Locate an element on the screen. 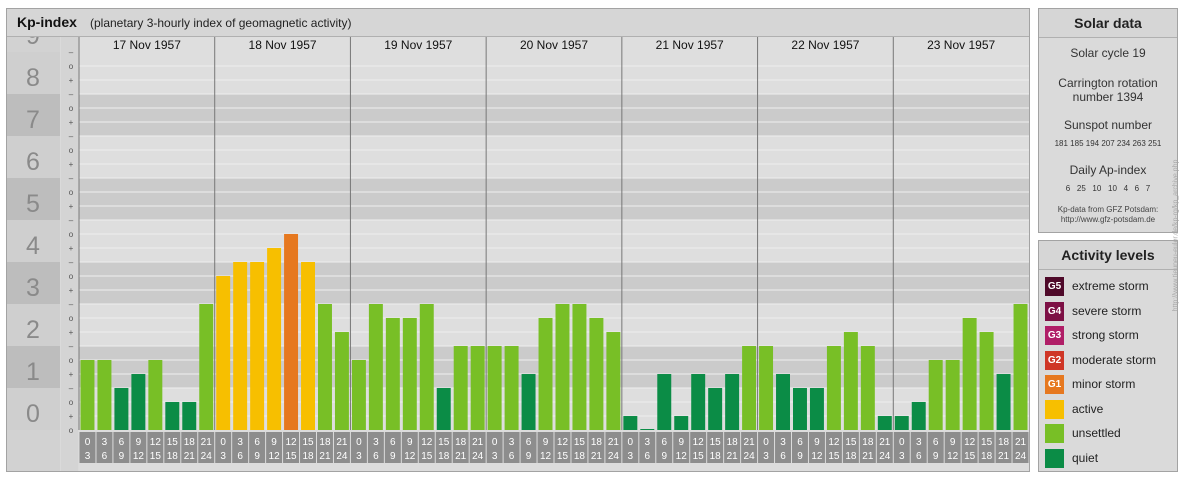 The height and width of the screenshot is (480, 1184). daily-ap-title: Daily Ap-index is located at coordinates (1108, 170).